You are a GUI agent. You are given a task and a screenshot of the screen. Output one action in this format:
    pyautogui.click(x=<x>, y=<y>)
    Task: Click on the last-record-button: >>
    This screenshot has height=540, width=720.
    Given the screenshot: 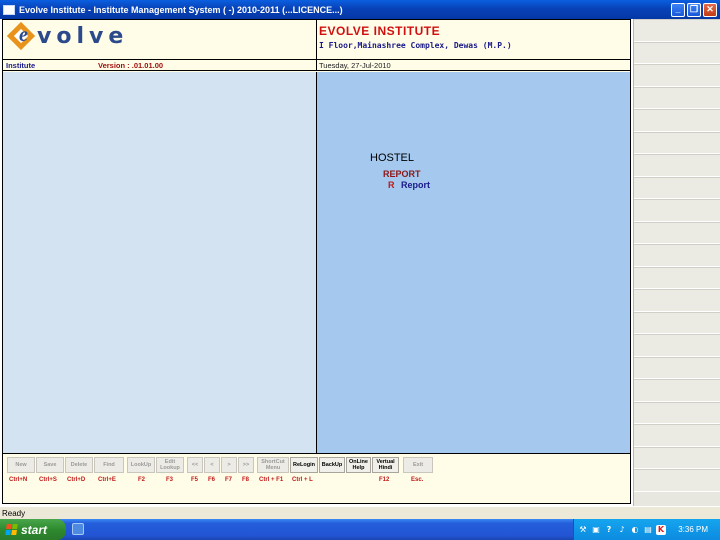 What is the action you would take?
    pyautogui.click(x=246, y=465)
    